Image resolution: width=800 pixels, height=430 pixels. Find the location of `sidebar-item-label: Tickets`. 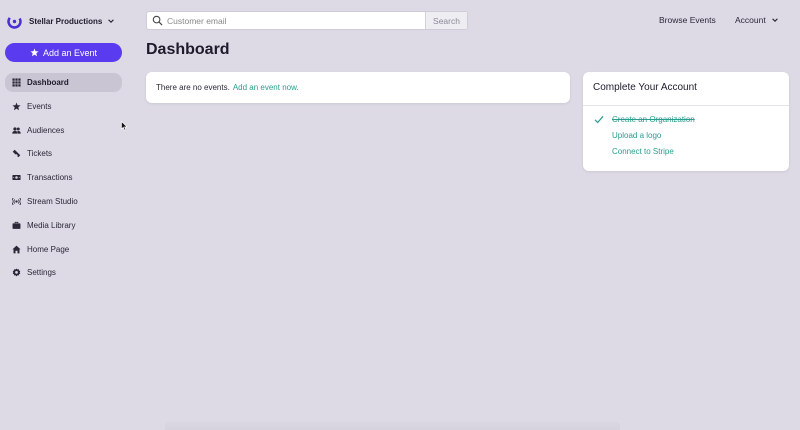

sidebar-item-label: Tickets is located at coordinates (40, 154).